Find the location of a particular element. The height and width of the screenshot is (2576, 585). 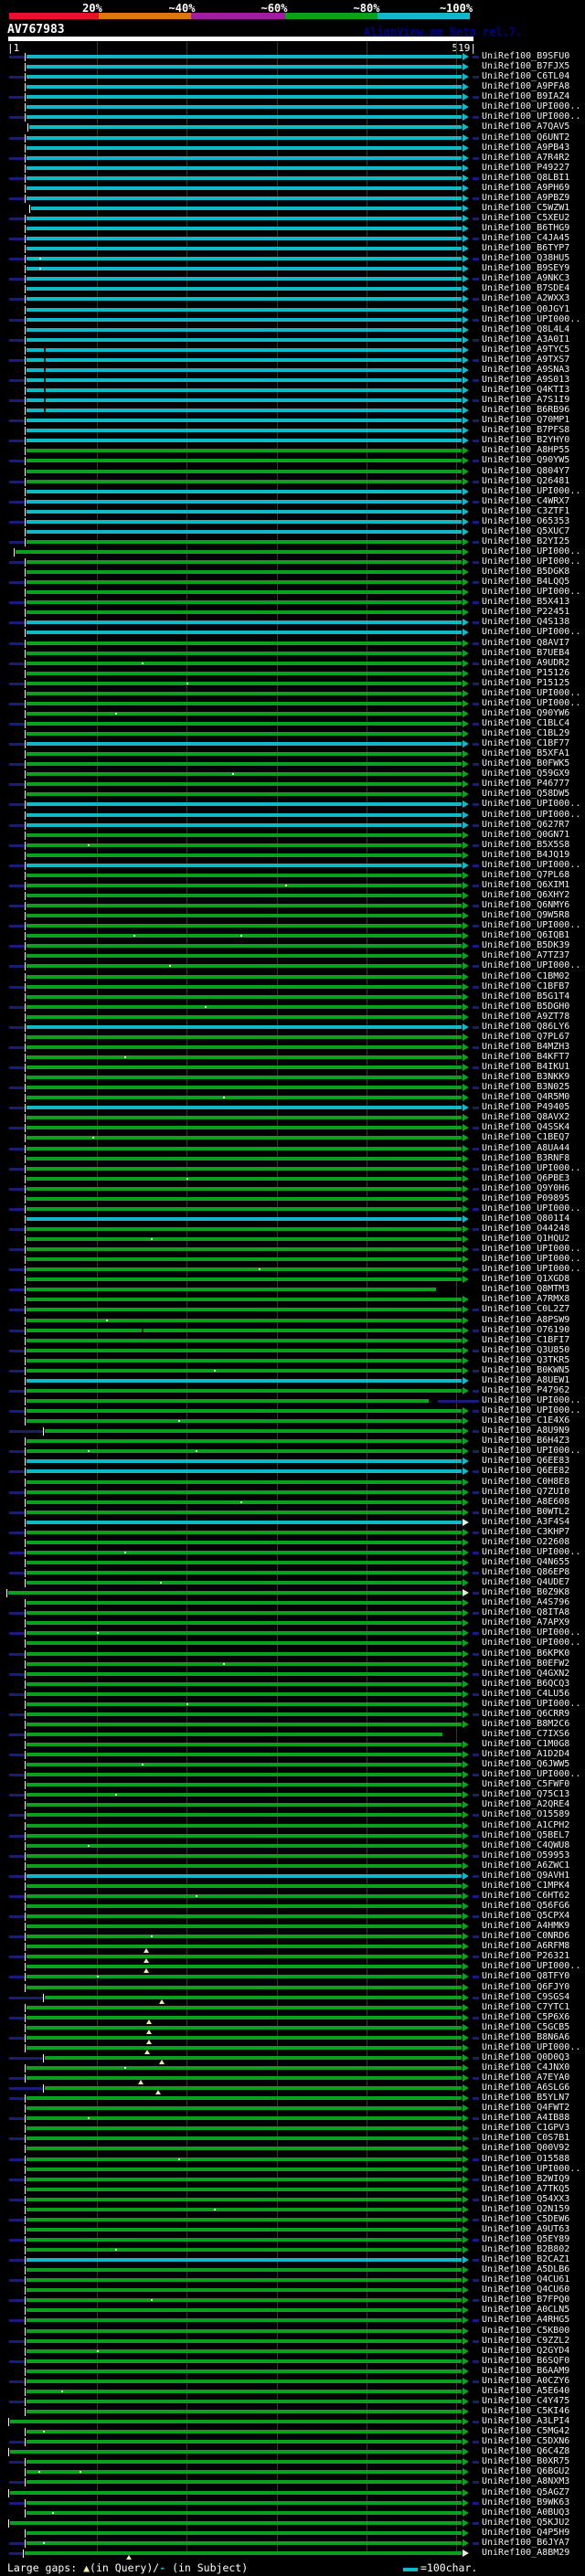

hit-accession-label: UniRef100_A7S1I9 is located at coordinates (526, 400).